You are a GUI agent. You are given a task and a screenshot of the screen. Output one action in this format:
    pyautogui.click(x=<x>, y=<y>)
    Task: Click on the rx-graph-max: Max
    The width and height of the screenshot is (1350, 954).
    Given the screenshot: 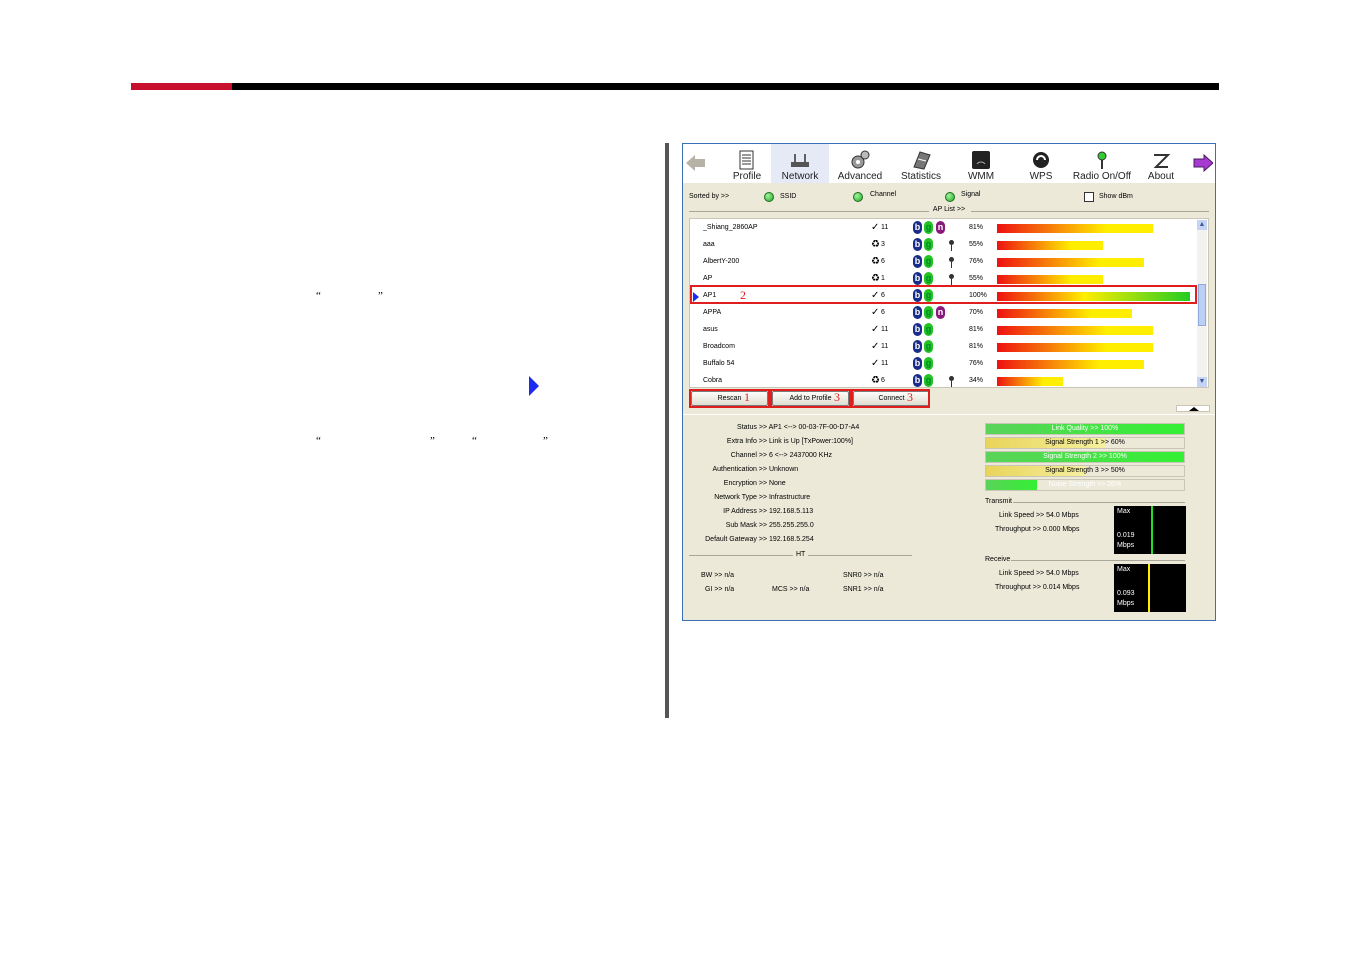 What is the action you would take?
    pyautogui.click(x=1124, y=569)
    